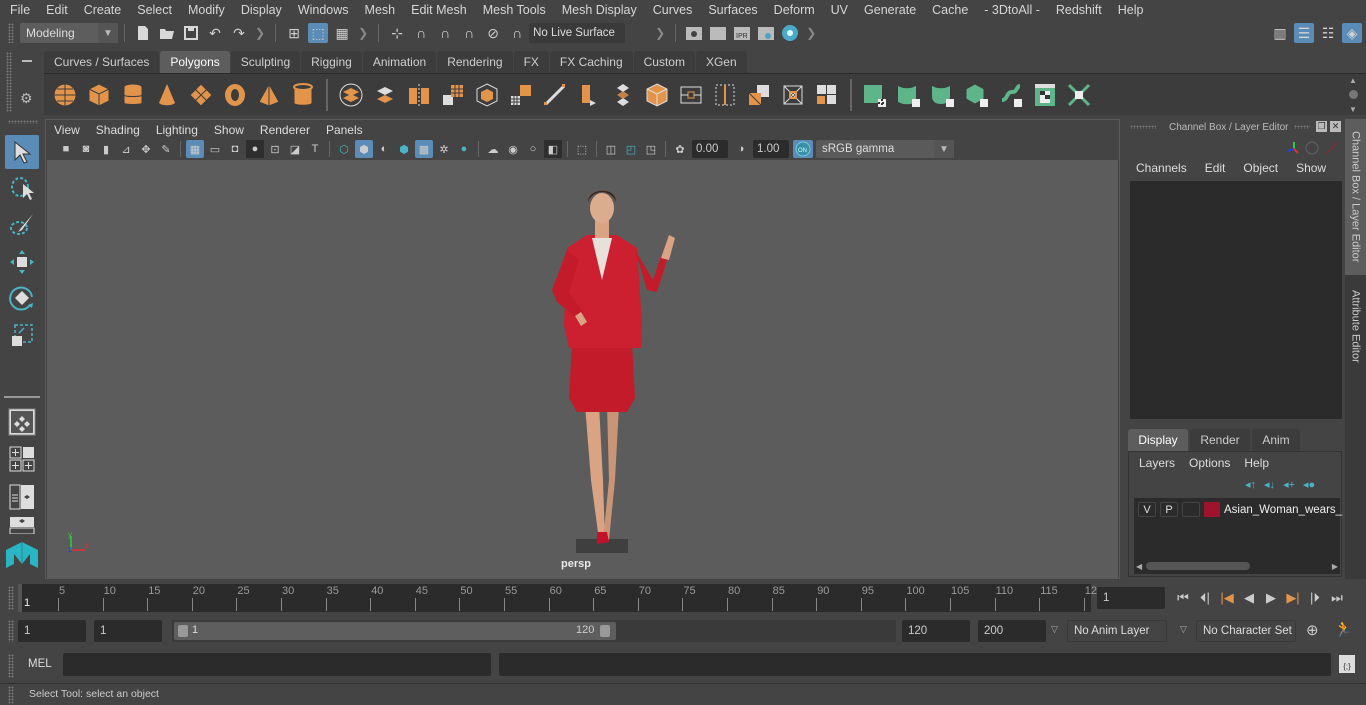  Describe the element at coordinates (691, 95) in the screenshot. I see `multi-cut-icon` at that location.